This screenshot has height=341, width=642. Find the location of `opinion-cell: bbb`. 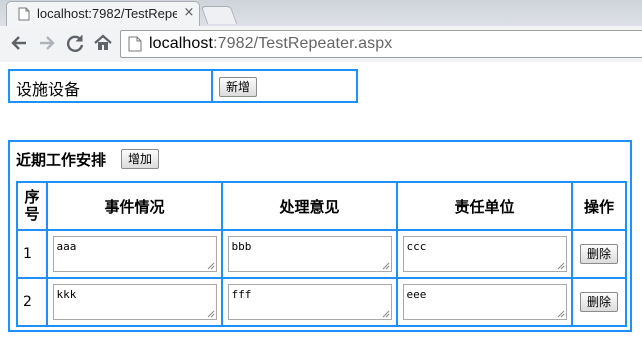

opinion-cell: bbb is located at coordinates (309, 254).